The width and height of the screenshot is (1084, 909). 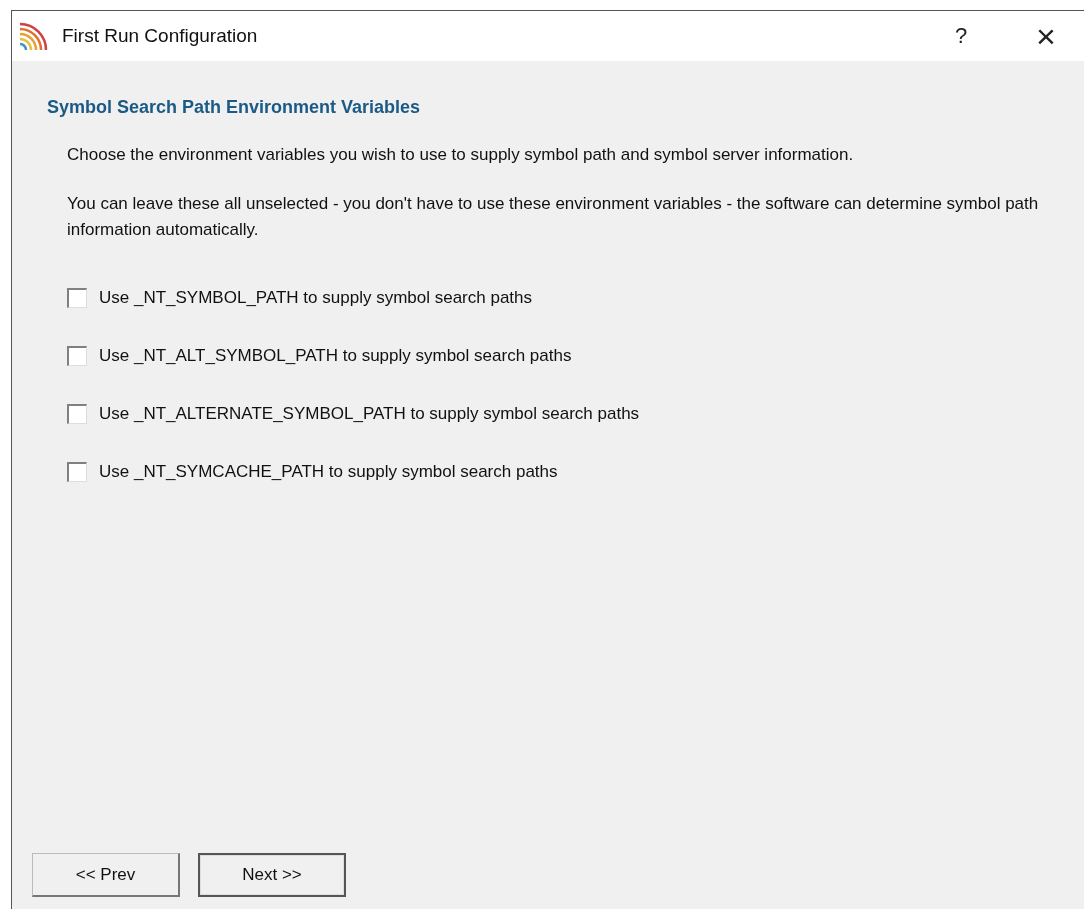 What do you see at coordinates (553, 217) in the screenshot?
I see `description-text: You can leave these all unselected - you don't have to use these environment variables - the software can determine symbol path information automatically.` at bounding box center [553, 217].